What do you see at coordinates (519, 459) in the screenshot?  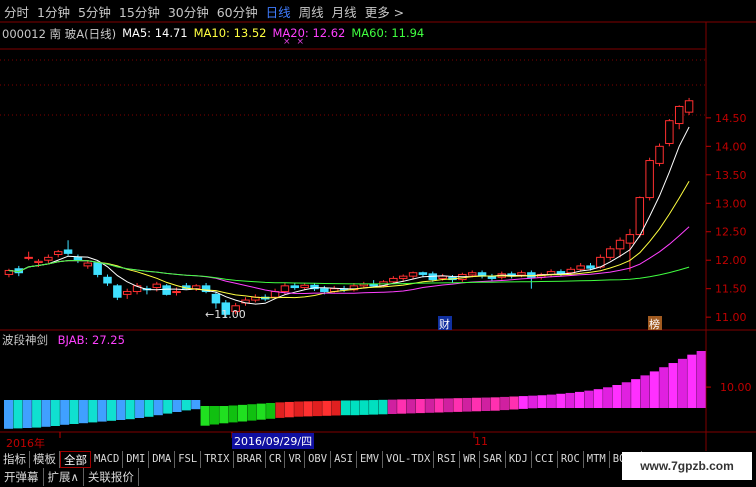 I see `tab-18: KDJ` at bounding box center [519, 459].